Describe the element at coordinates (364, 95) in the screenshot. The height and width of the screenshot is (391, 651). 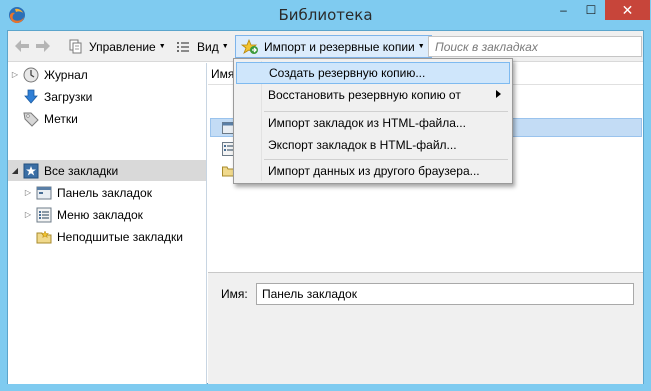
I see `menu-item-label: Восстановить резервную копию от` at that location.